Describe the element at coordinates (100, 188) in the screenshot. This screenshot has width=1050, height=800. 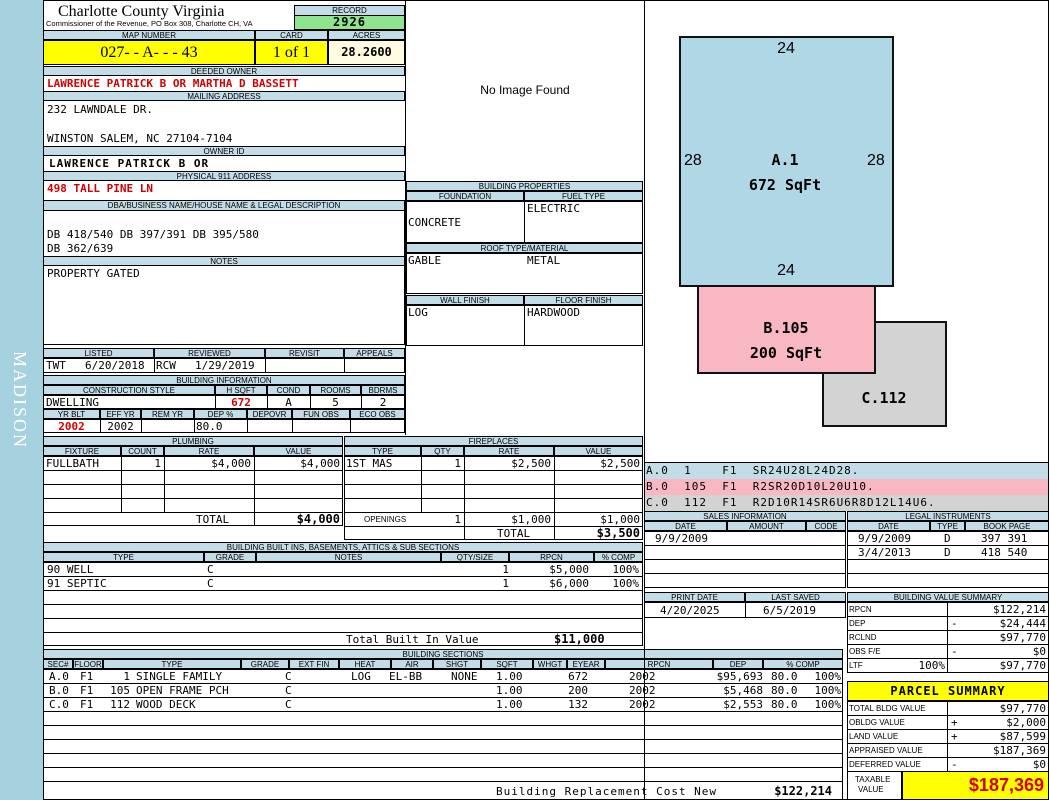
I see `physical-address: 498 TALL PINE LN` at that location.